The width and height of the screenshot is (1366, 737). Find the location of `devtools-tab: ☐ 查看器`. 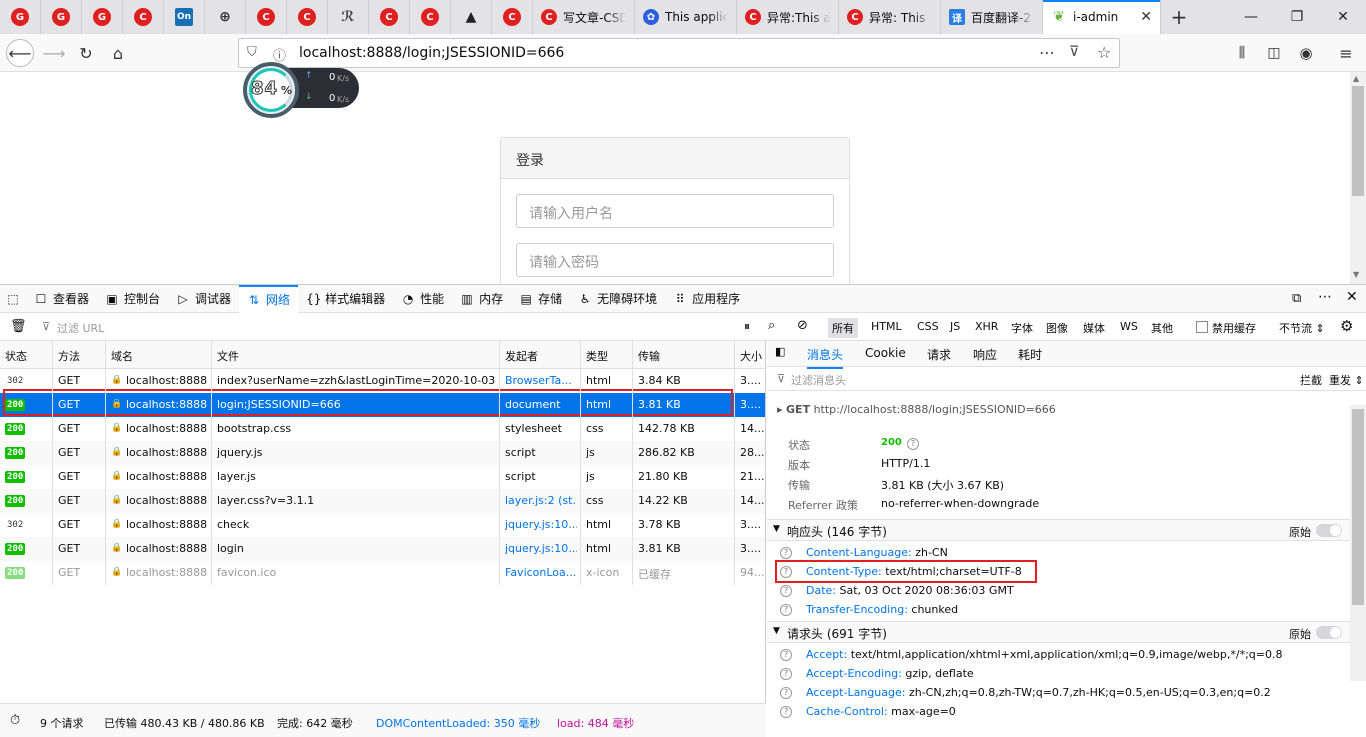

devtools-tab: ☐ 查看器 is located at coordinates (61, 299).